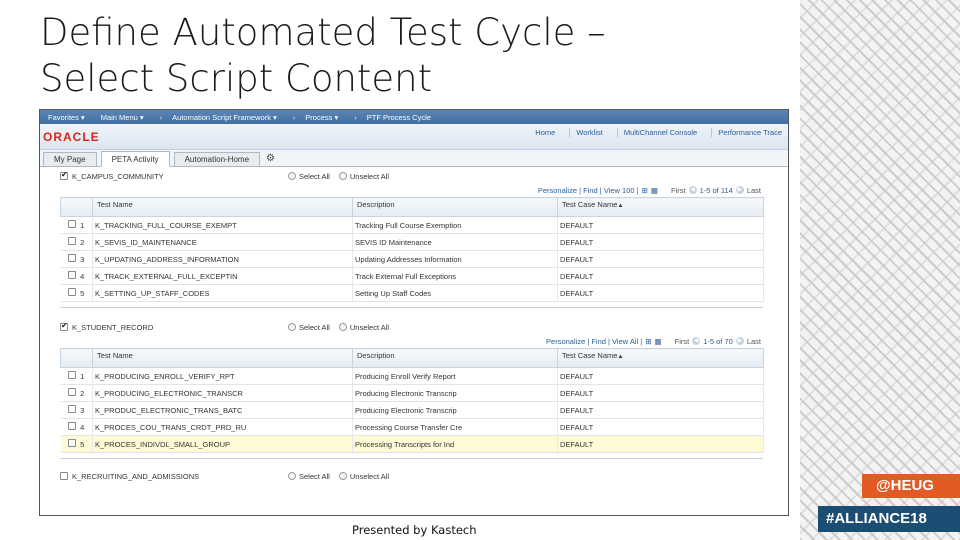 Image resolution: width=960 pixels, height=540 pixels. Describe the element at coordinates (82, 376) in the screenshot. I see `row-number: 1` at that location.